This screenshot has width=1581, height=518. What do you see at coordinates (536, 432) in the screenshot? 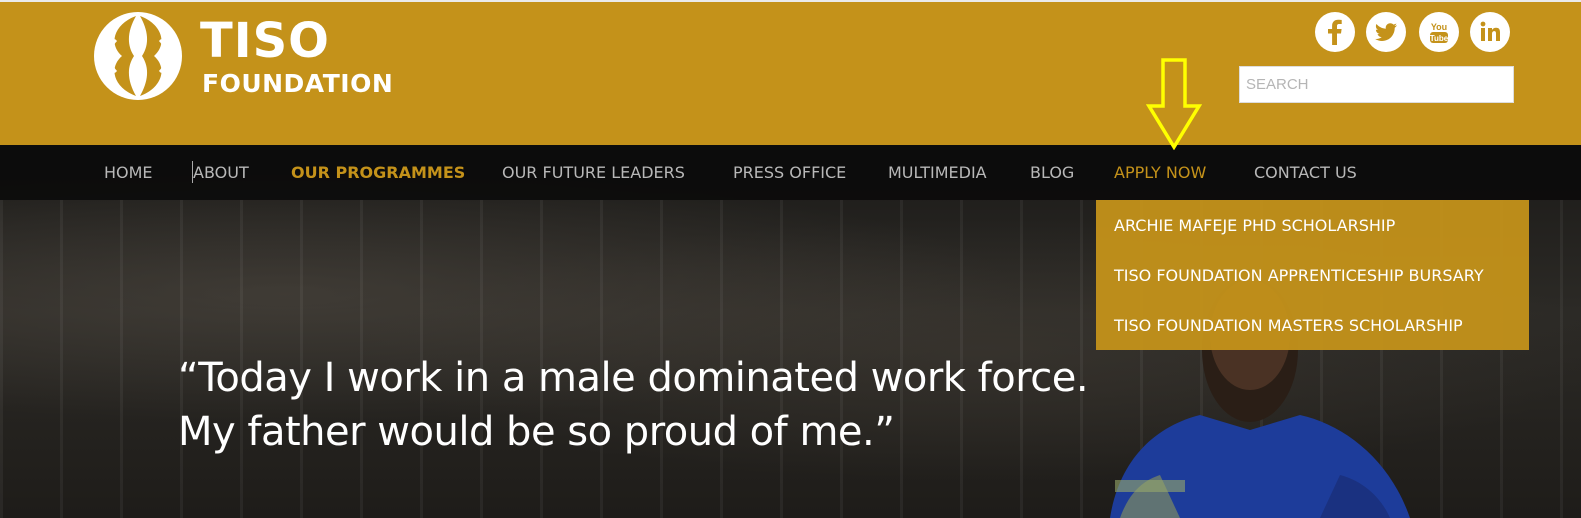
I see `hero-quote-line: My father would be so proud of me.”` at bounding box center [536, 432].